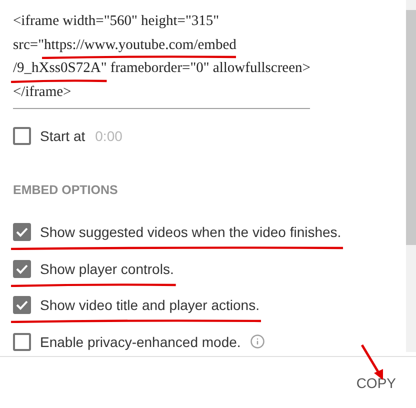  What do you see at coordinates (191, 232) in the screenshot?
I see `option-label: Show suggested videos when the video finishes.` at bounding box center [191, 232].